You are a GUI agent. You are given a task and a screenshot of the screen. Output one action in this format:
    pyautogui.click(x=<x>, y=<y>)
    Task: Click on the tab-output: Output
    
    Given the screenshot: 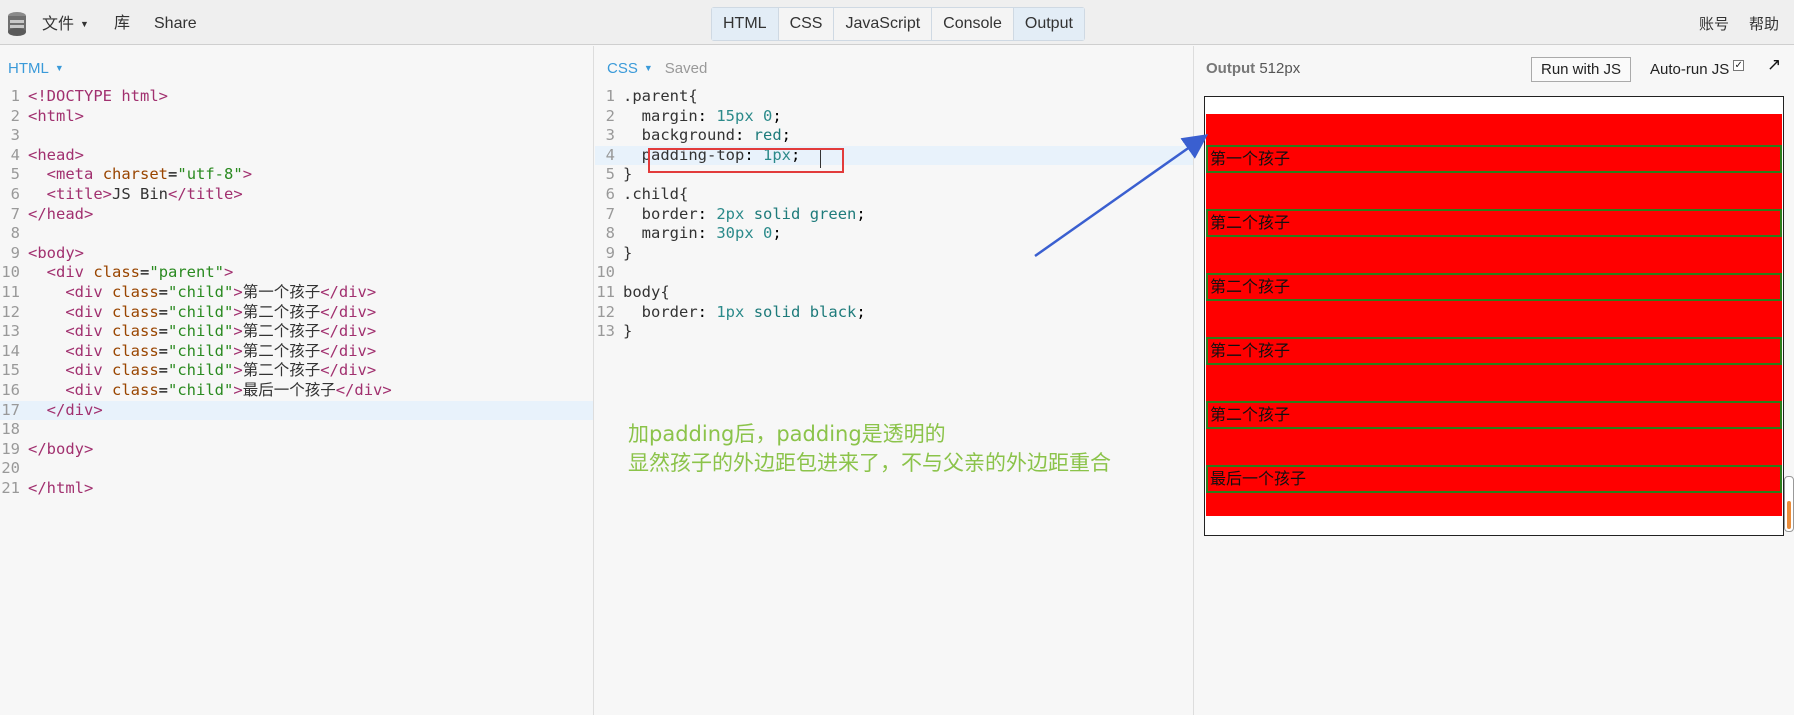 What is the action you would take?
    pyautogui.click(x=1048, y=24)
    